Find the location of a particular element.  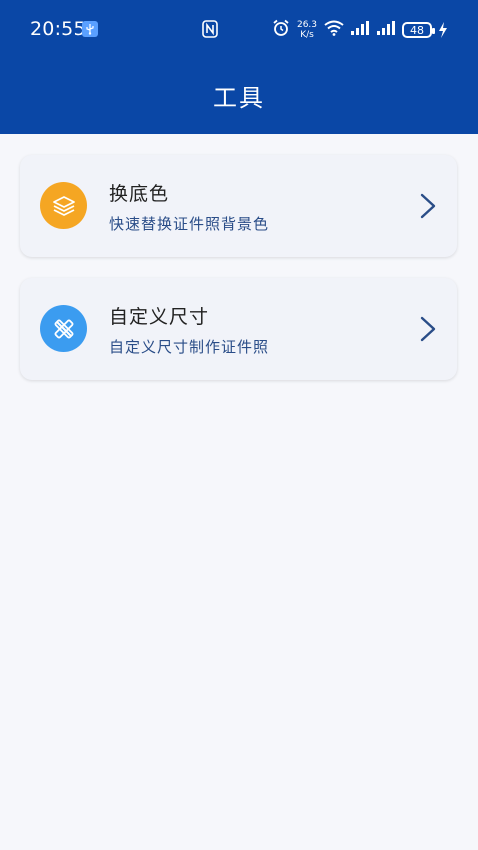

battery-indicator: 48 is located at coordinates (418, 30).